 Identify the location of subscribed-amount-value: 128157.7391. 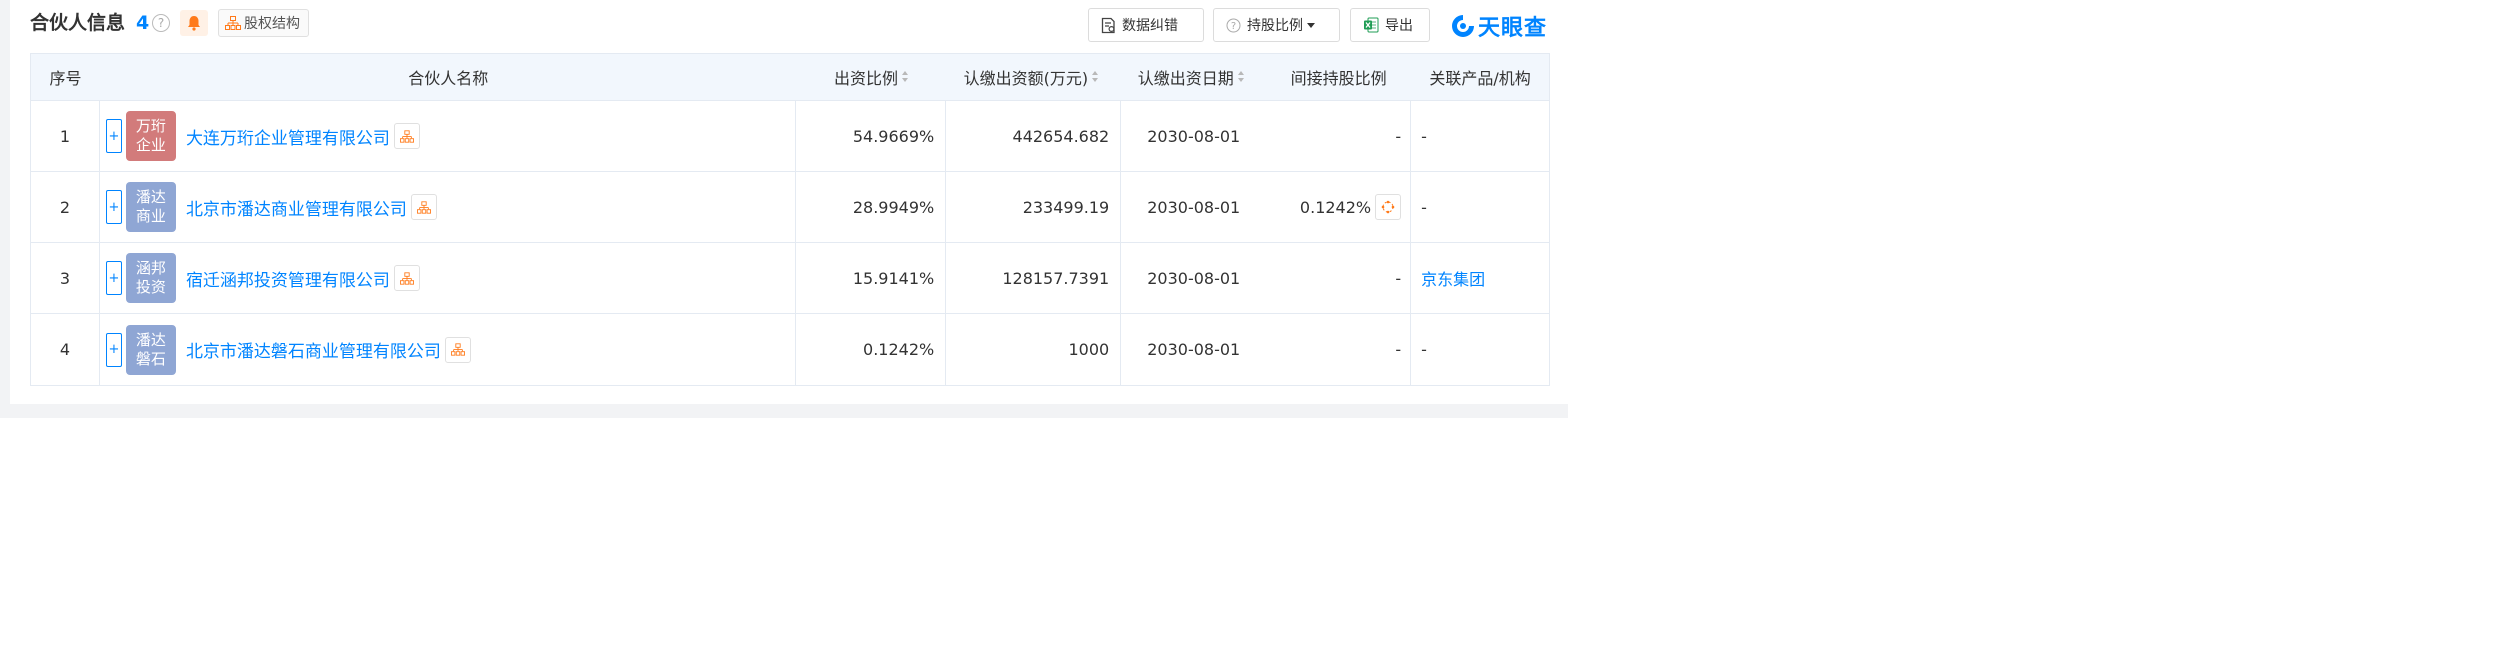
(1056, 278).